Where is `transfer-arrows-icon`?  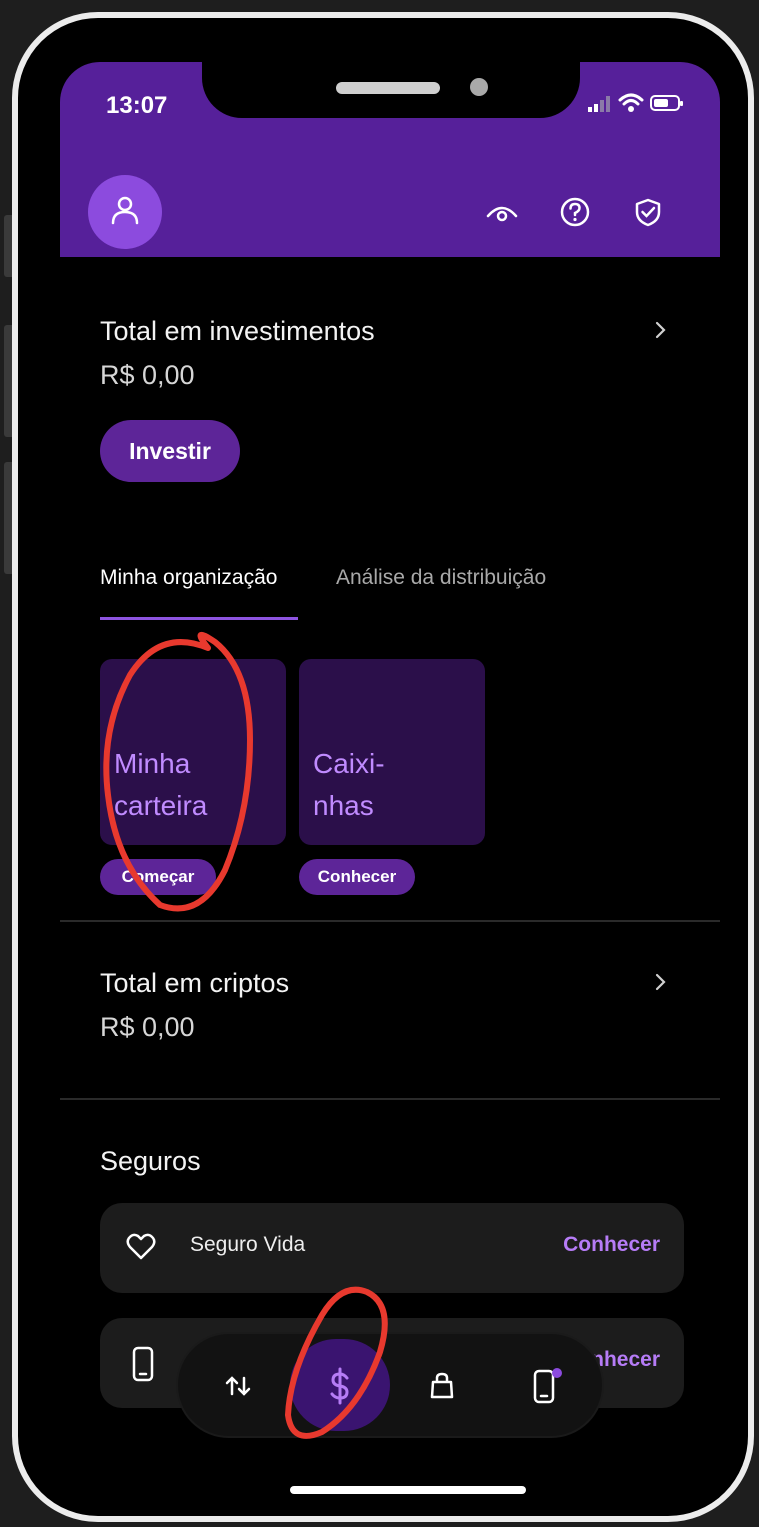 transfer-arrows-icon is located at coordinates (238, 1386).